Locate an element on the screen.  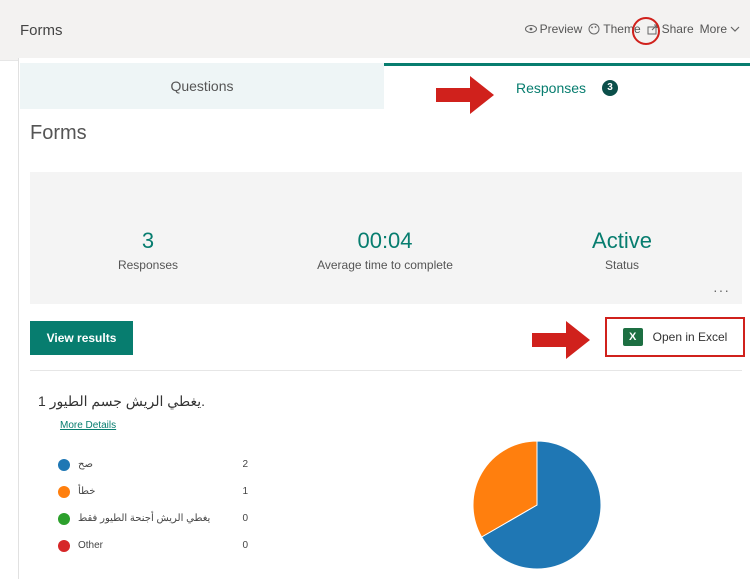
app-title: Forms is located at coordinates (41, 30).